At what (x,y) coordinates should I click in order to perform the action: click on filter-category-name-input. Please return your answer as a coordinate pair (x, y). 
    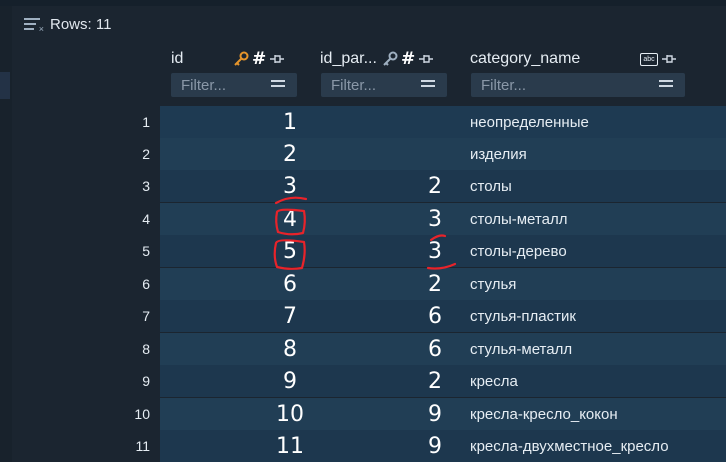
    Looking at the image, I should click on (521, 85).